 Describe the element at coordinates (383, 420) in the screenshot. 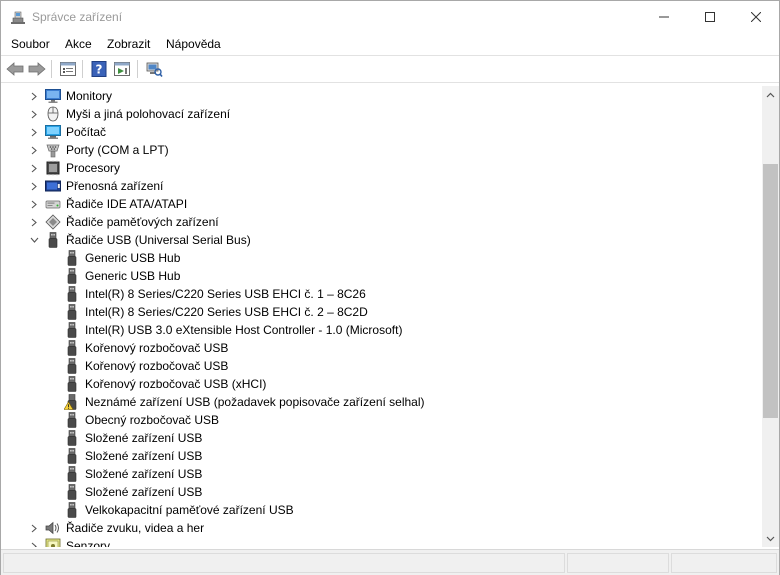

I see `tree-device: Obecný rozbočovač USB` at that location.